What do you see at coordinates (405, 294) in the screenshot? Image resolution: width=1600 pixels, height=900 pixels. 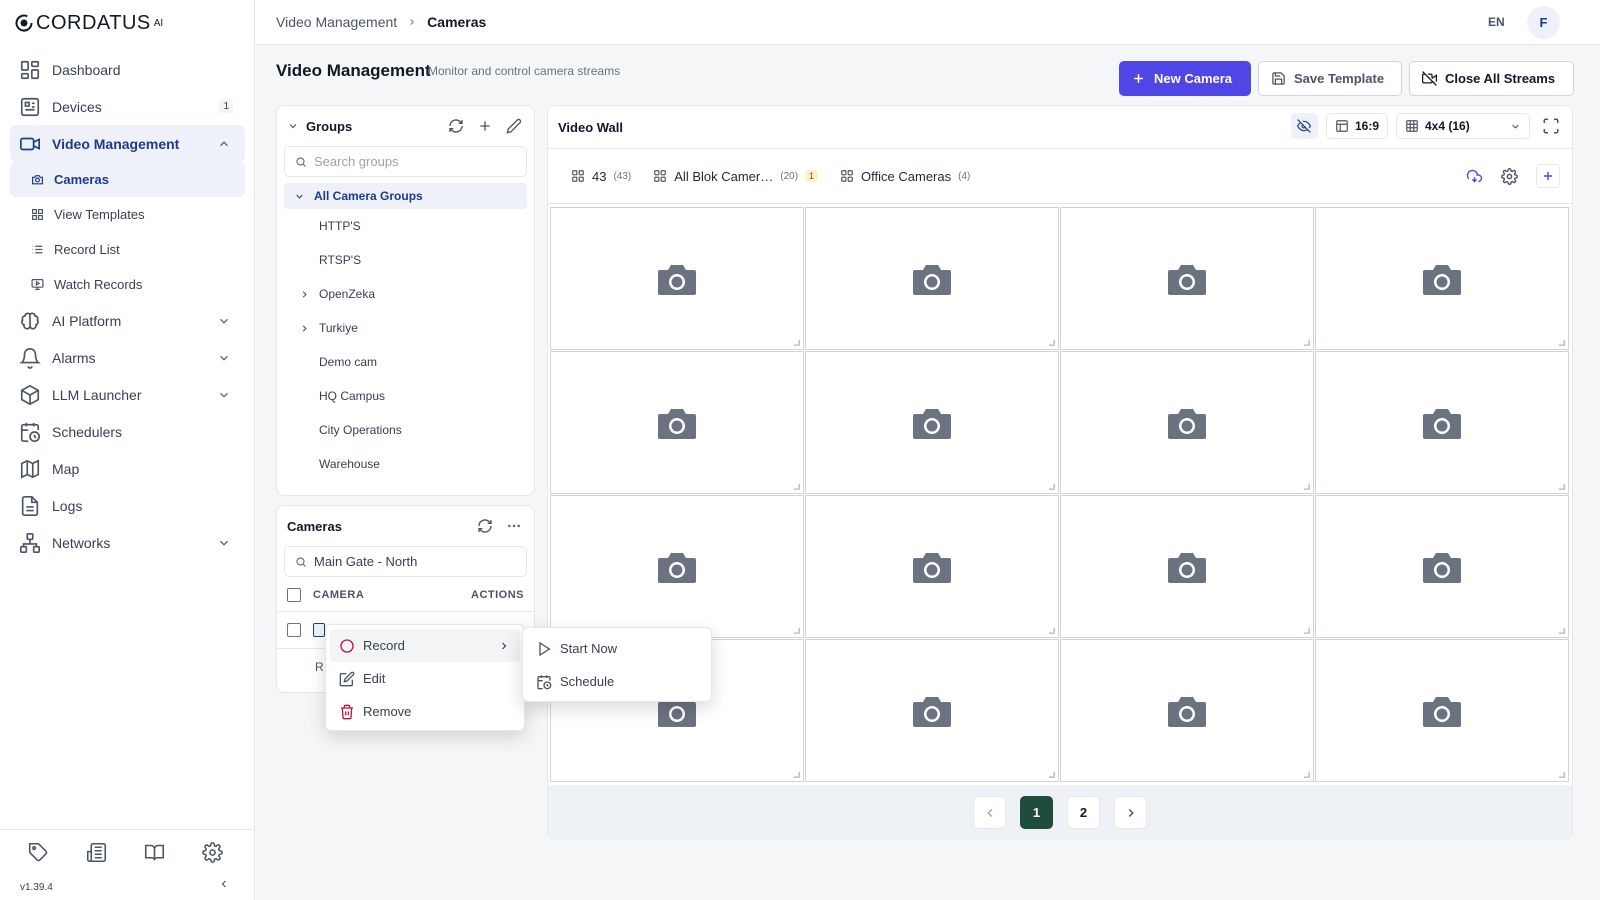 I see `group-item: OpenZeka` at bounding box center [405, 294].